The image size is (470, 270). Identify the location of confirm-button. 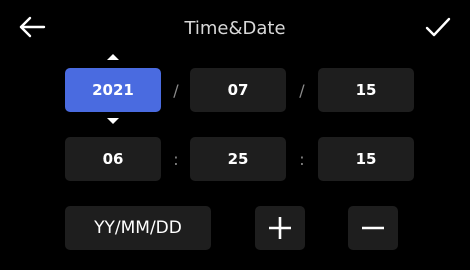
(438, 27).